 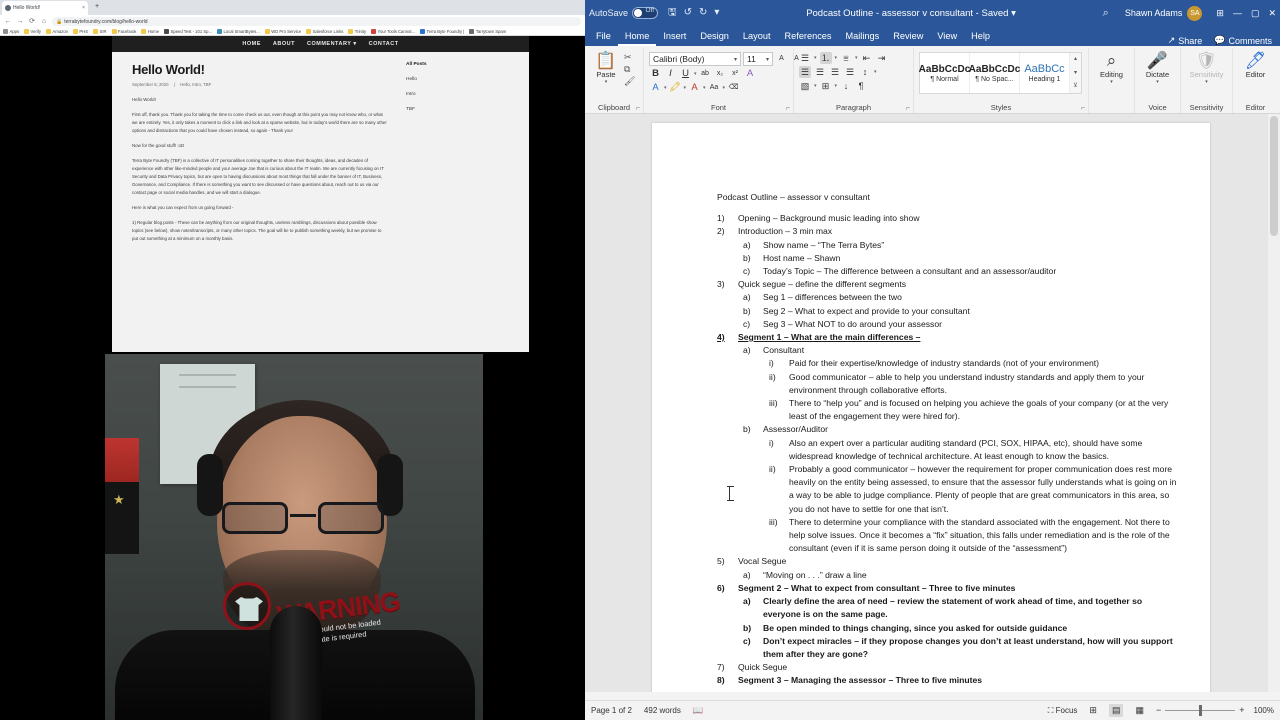 I want to click on address-bar: 🔒 terrabytefoundry.com/blog/hello-world, so click(x=316, y=21).